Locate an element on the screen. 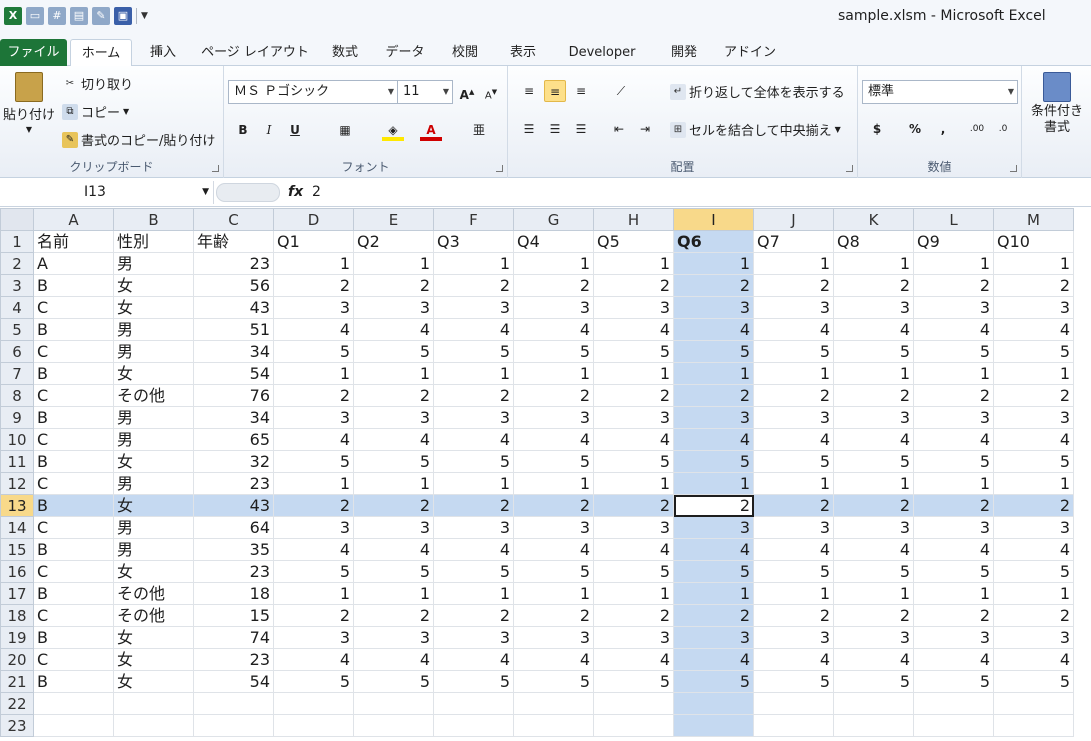 The image size is (1091, 741). cell-a3: B is located at coordinates (73, 285).